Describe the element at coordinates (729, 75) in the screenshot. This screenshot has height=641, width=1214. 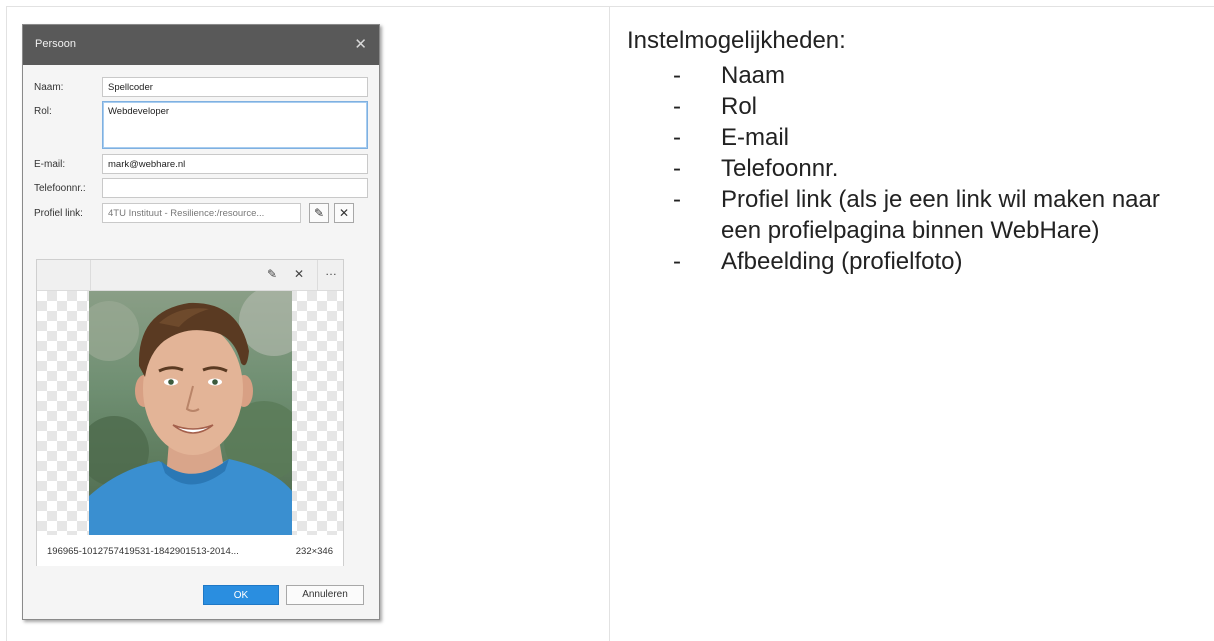
I see `list-item: - Naam` at that location.